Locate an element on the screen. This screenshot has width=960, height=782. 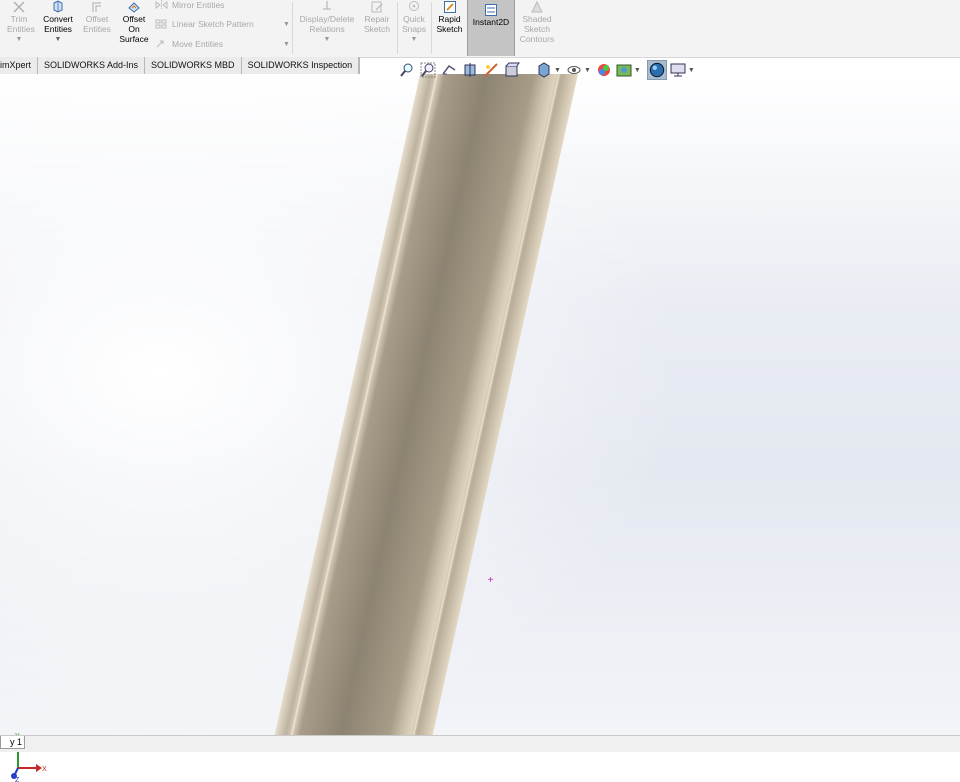
rapid-sketch-button: Rapid Sketch is located at coordinates (449, 28).